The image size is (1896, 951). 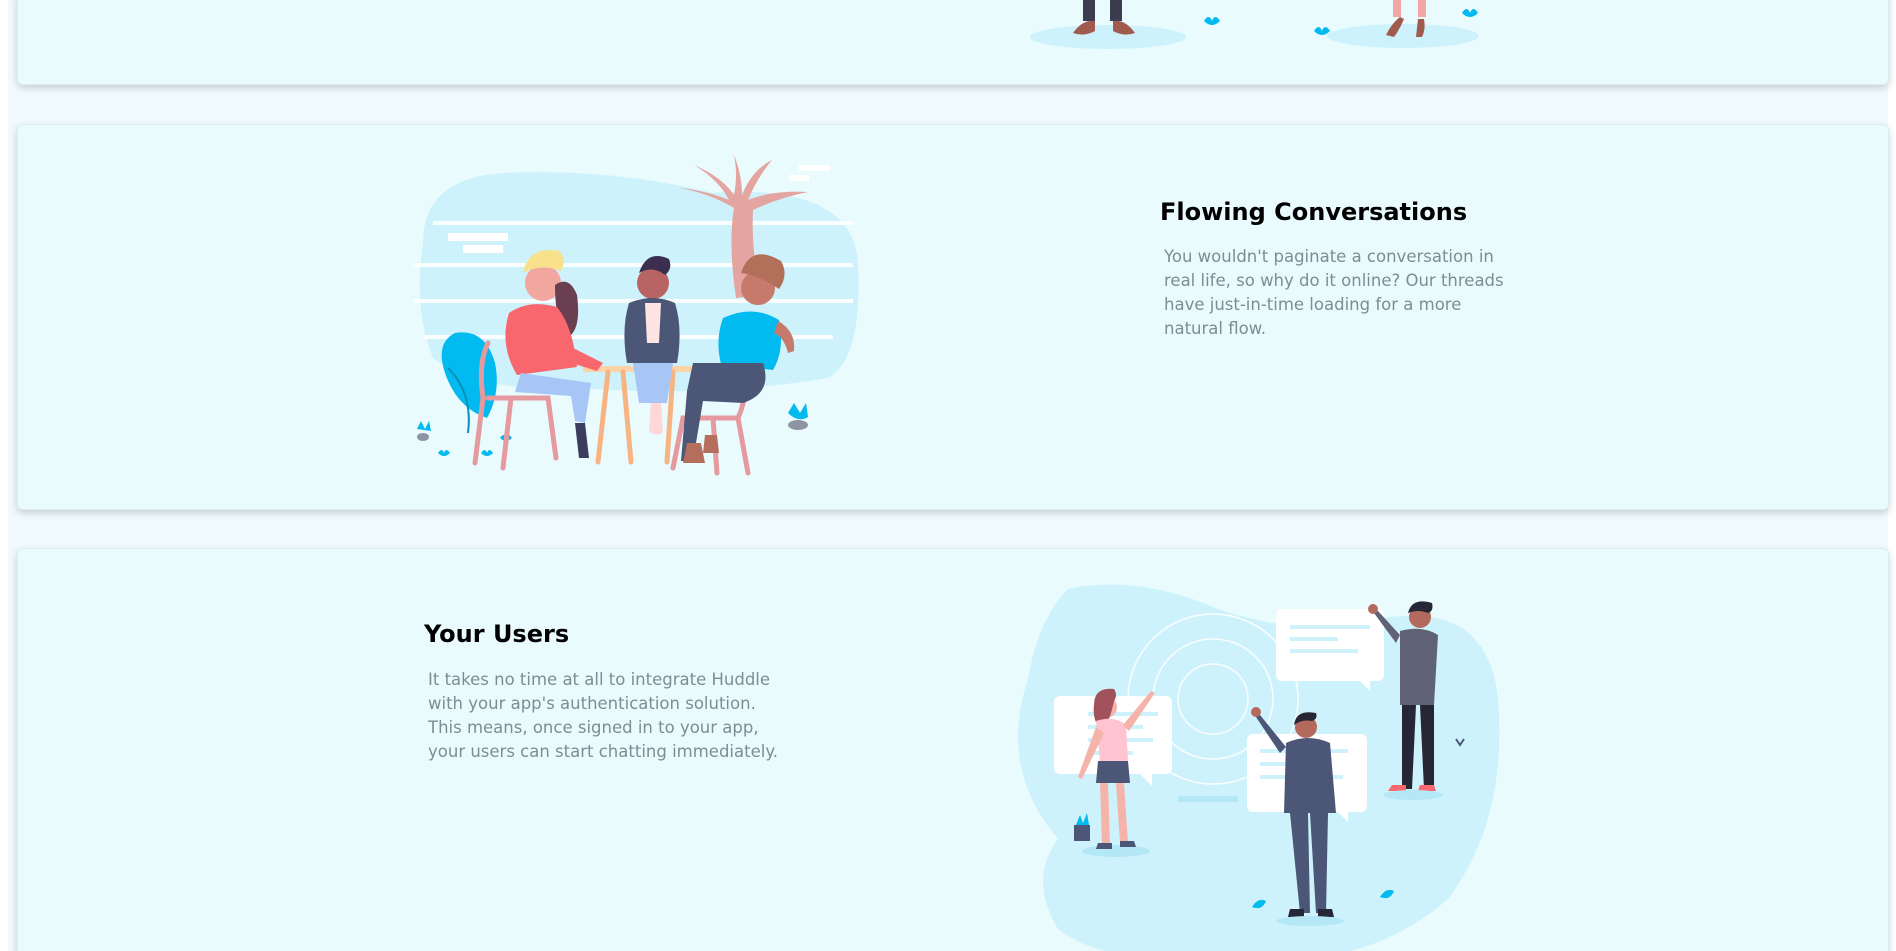 I want to click on feature-card-previous, so click(x=953, y=42).